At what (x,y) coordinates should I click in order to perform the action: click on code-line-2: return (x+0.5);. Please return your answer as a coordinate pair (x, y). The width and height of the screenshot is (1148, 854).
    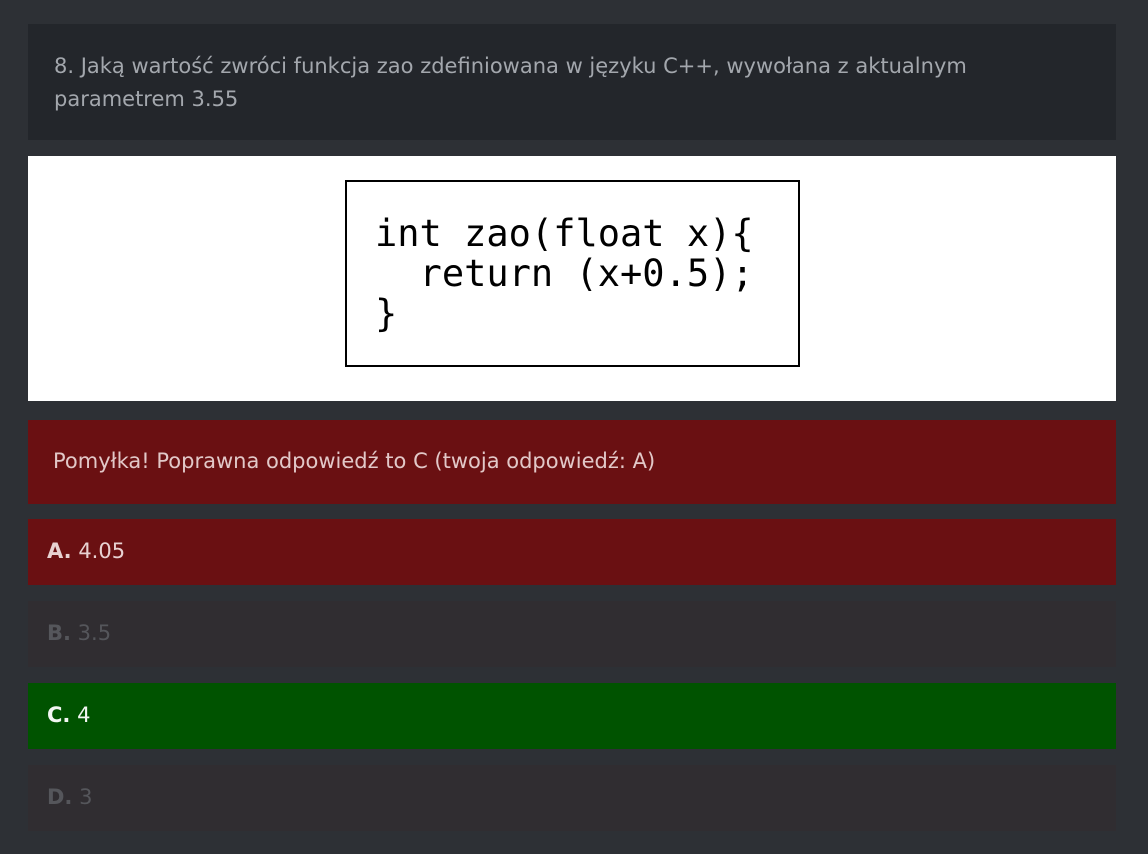
    Looking at the image, I should click on (564, 273).